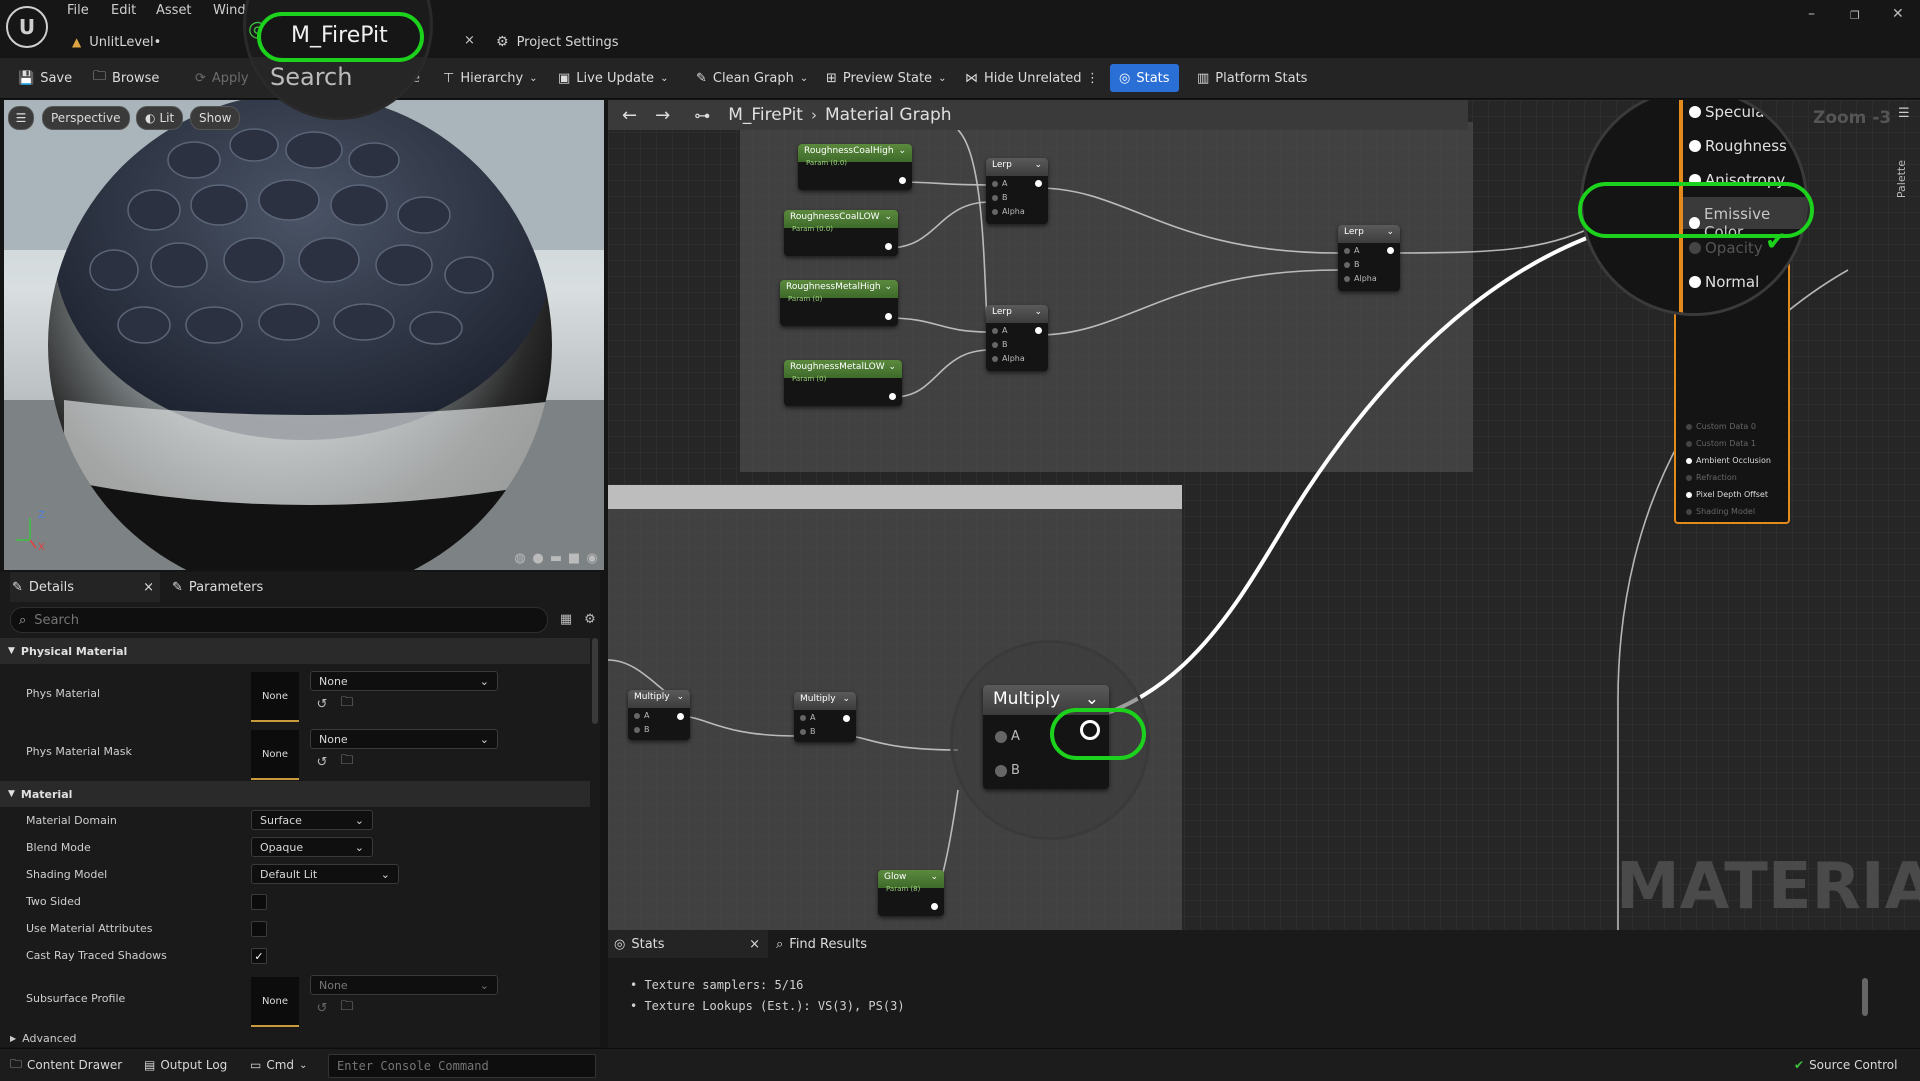 This screenshot has width=1920, height=1081. I want to click on back-arrow-icon: ←, so click(629, 115).